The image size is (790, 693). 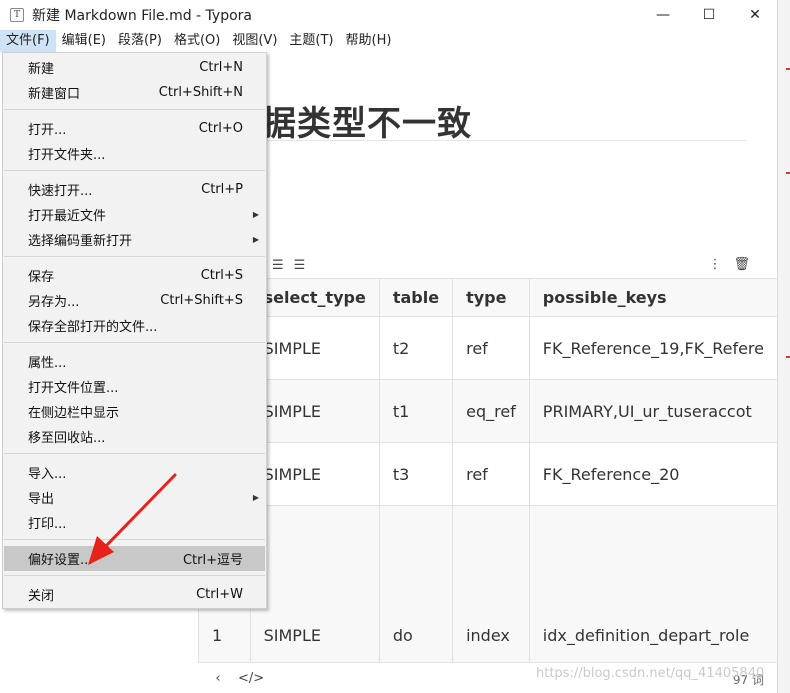 I want to click on menu-item-save: 保存 Ctrl+S, so click(x=134, y=275).